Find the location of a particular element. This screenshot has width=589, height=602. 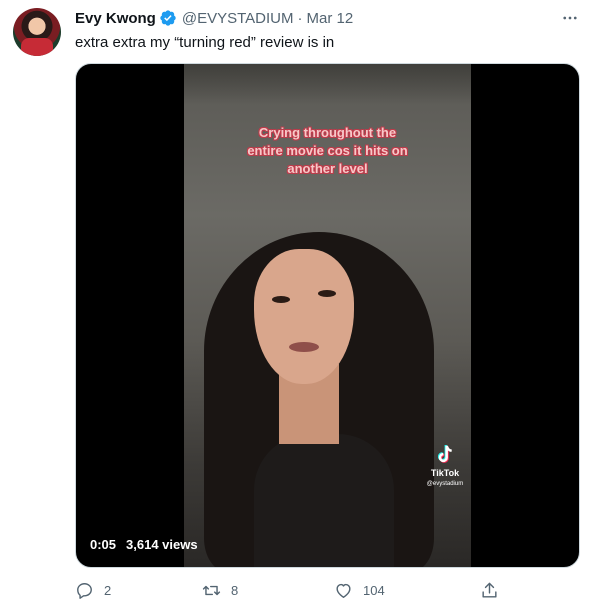

action-bar: 2 8 104 is located at coordinates (327, 590).